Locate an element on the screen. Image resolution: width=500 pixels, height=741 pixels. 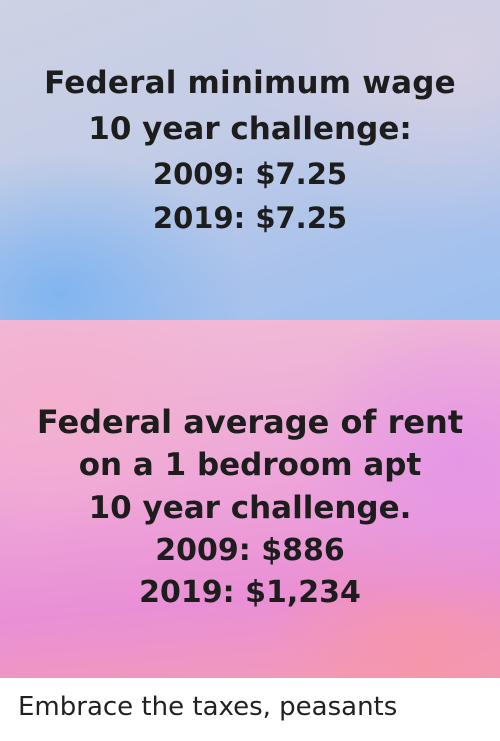
minimum-wage-subtitle: 10 year challenge: is located at coordinates (250, 129).